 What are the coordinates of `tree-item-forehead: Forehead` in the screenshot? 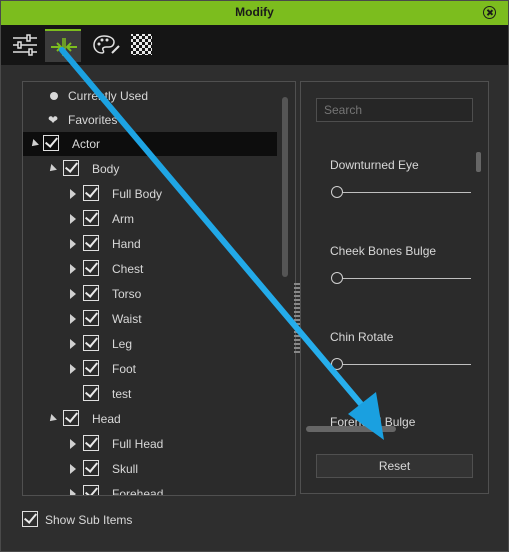 It's located at (150, 489).